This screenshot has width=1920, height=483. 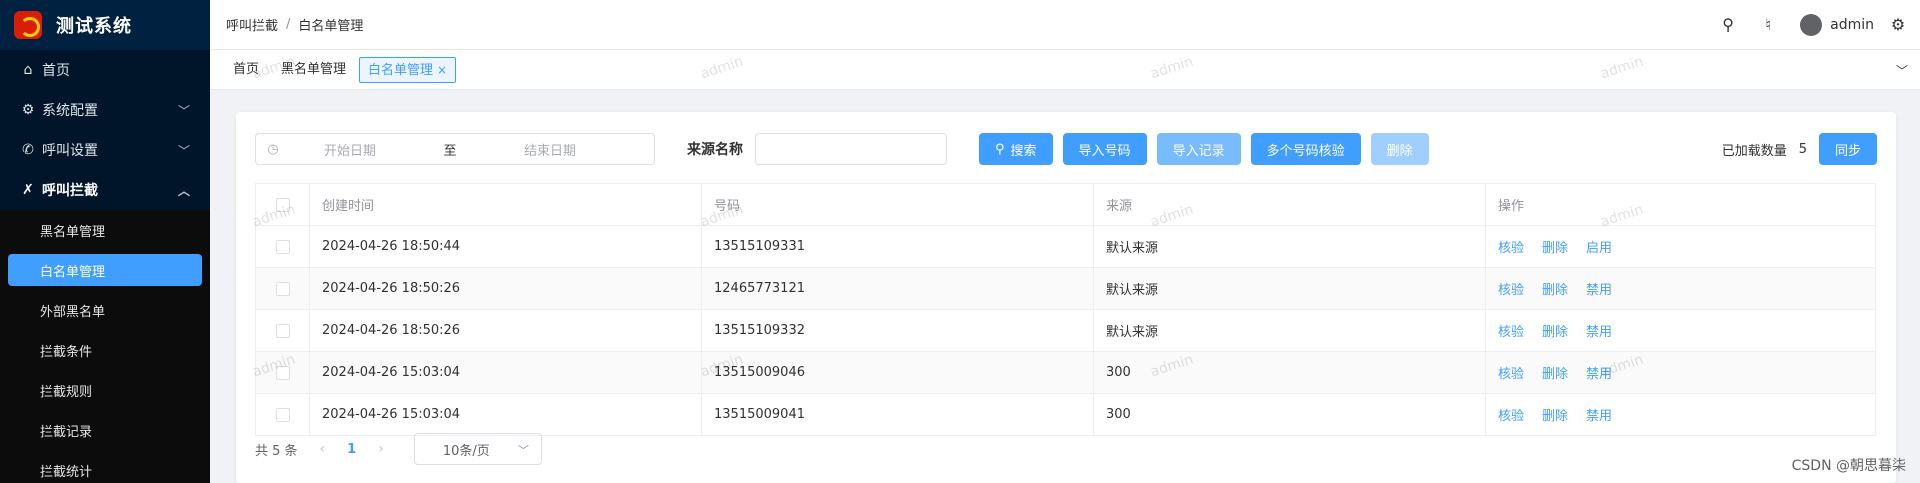 I want to click on logo-icon, so click(x=28, y=25).